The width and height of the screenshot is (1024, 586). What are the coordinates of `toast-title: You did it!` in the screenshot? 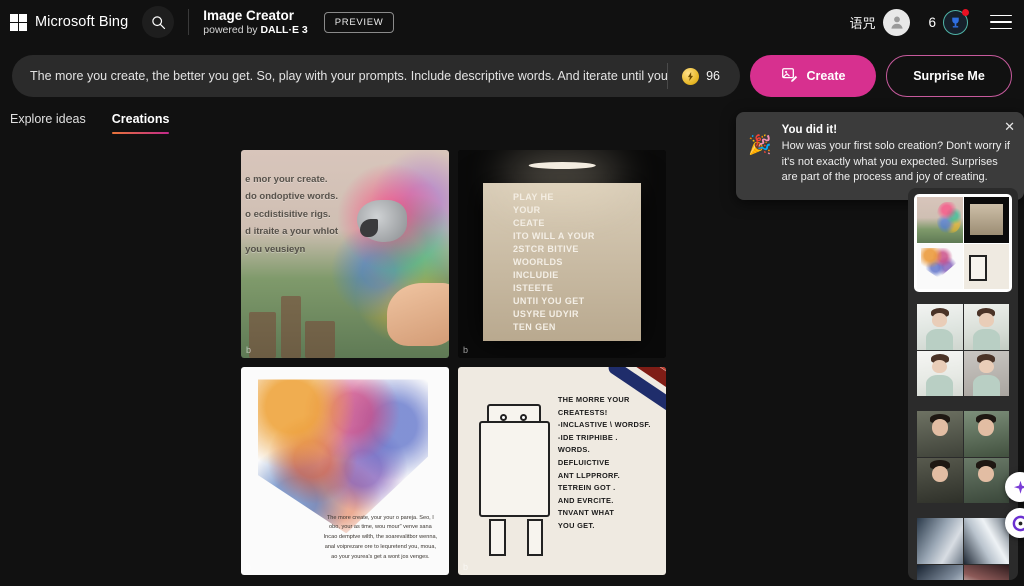 It's located at (809, 130).